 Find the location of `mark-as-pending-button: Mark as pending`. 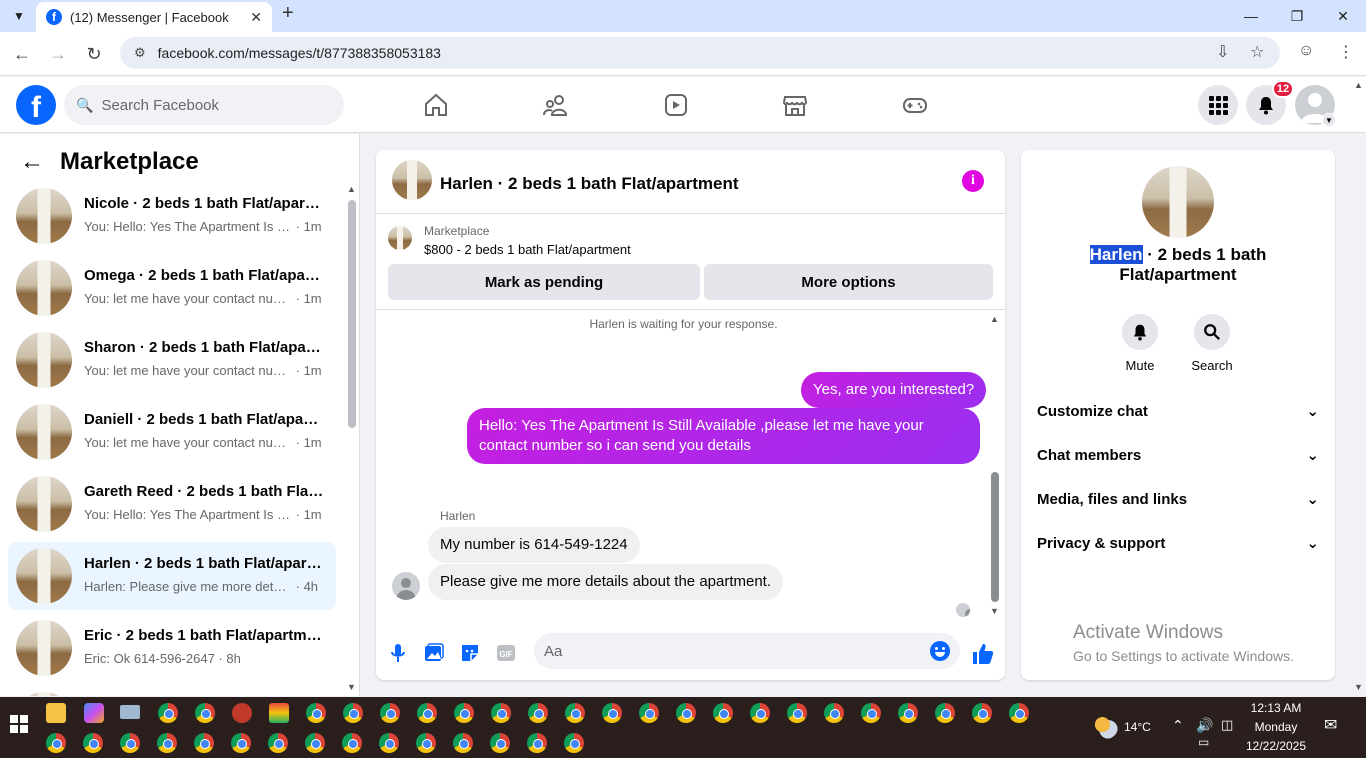

mark-as-pending-button: Mark as pending is located at coordinates (544, 282).